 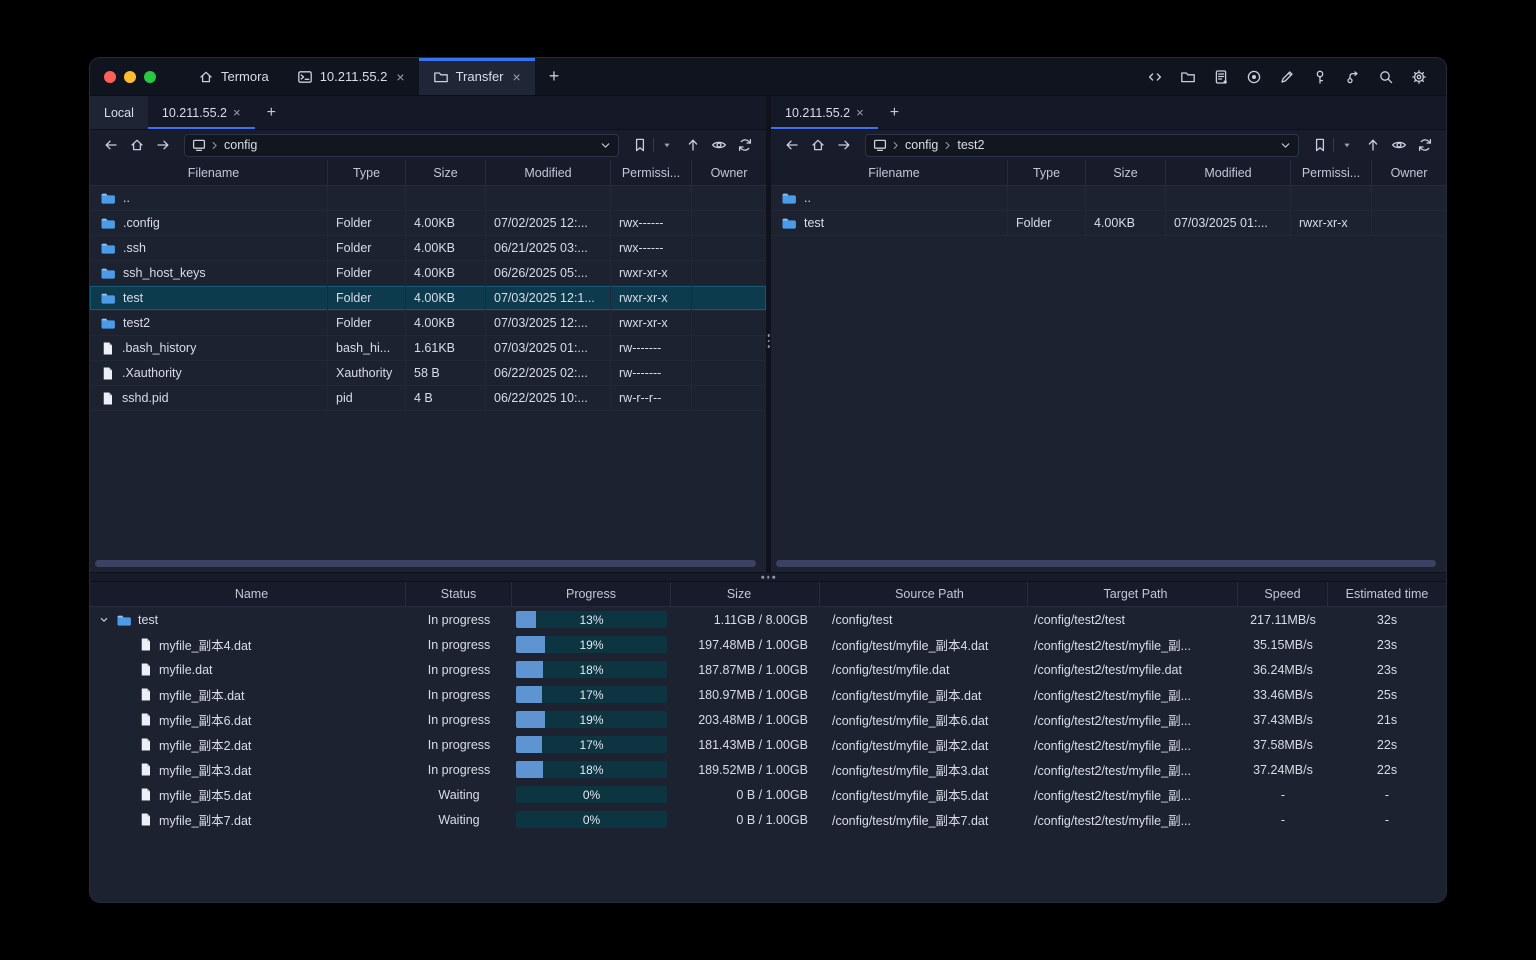 What do you see at coordinates (1387, 594) in the screenshot?
I see `transfer-column-header-estimated-time: Estimated time` at bounding box center [1387, 594].